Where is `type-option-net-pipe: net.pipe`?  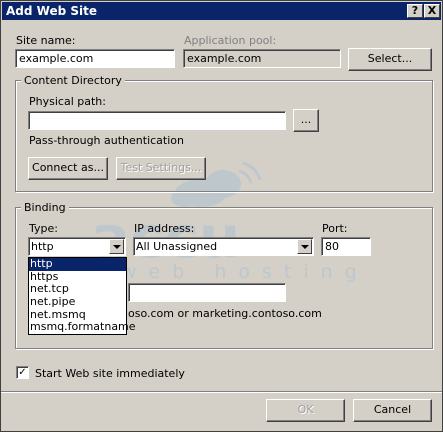
type-option-net-pipe: net.pipe is located at coordinates (77, 302).